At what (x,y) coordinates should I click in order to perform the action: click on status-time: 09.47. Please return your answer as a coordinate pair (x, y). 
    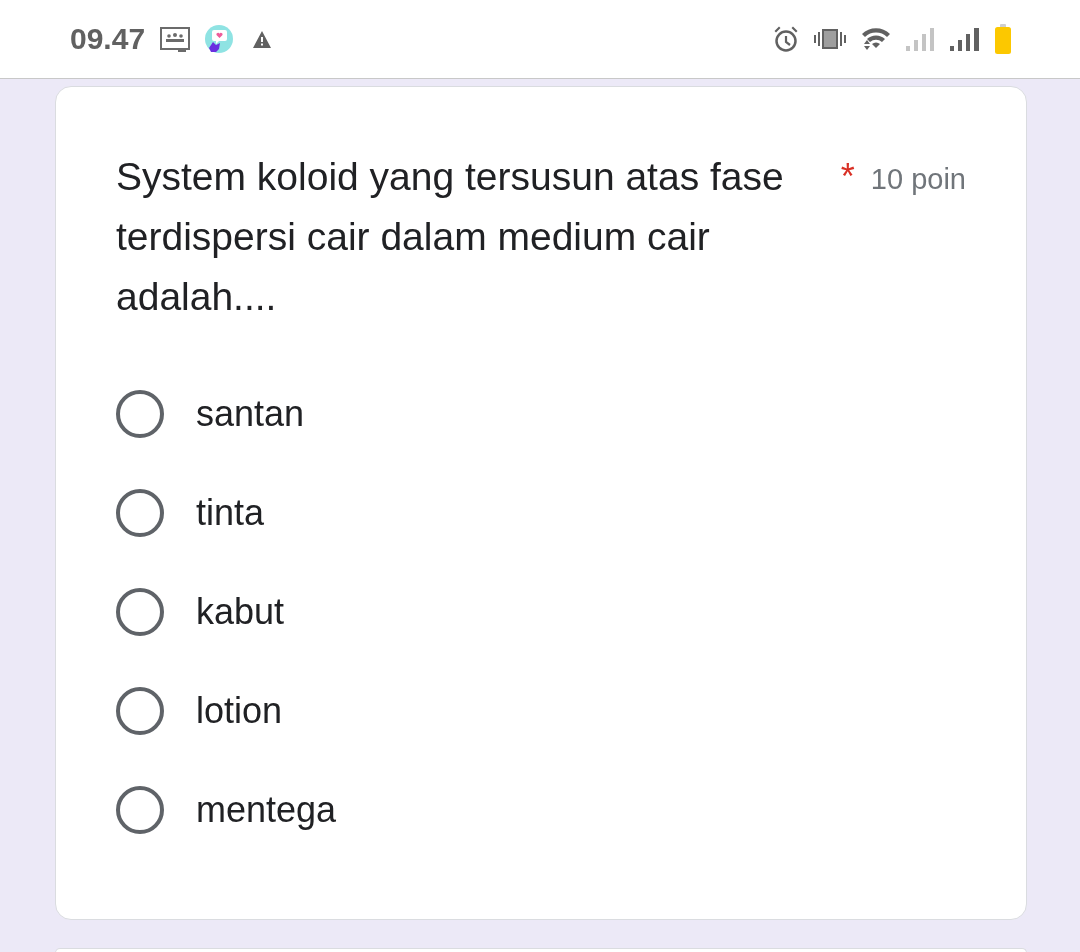
    Looking at the image, I should click on (108, 39).